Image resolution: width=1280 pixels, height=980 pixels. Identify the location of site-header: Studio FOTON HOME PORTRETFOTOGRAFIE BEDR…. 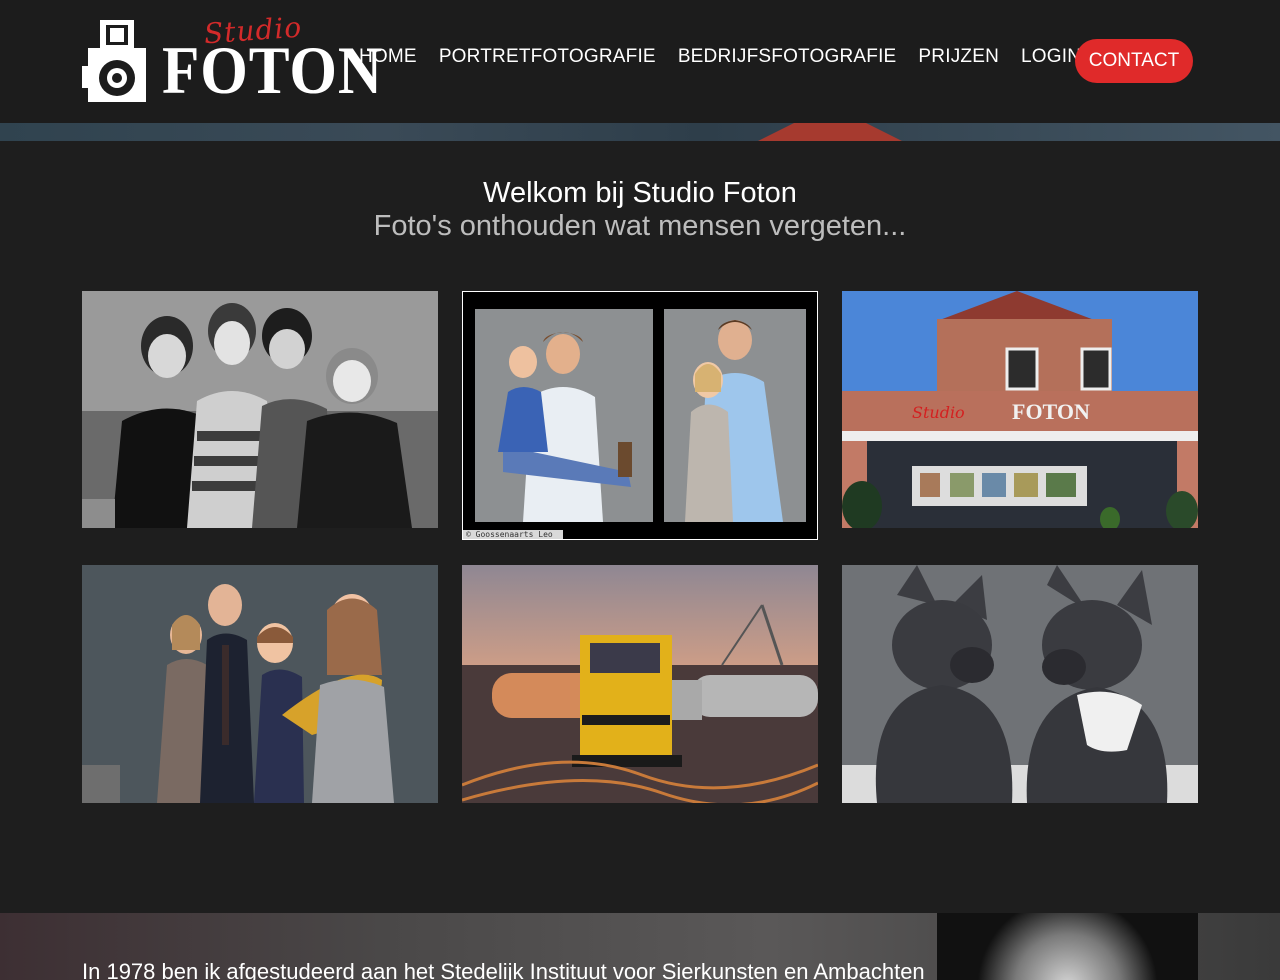
(640, 61).